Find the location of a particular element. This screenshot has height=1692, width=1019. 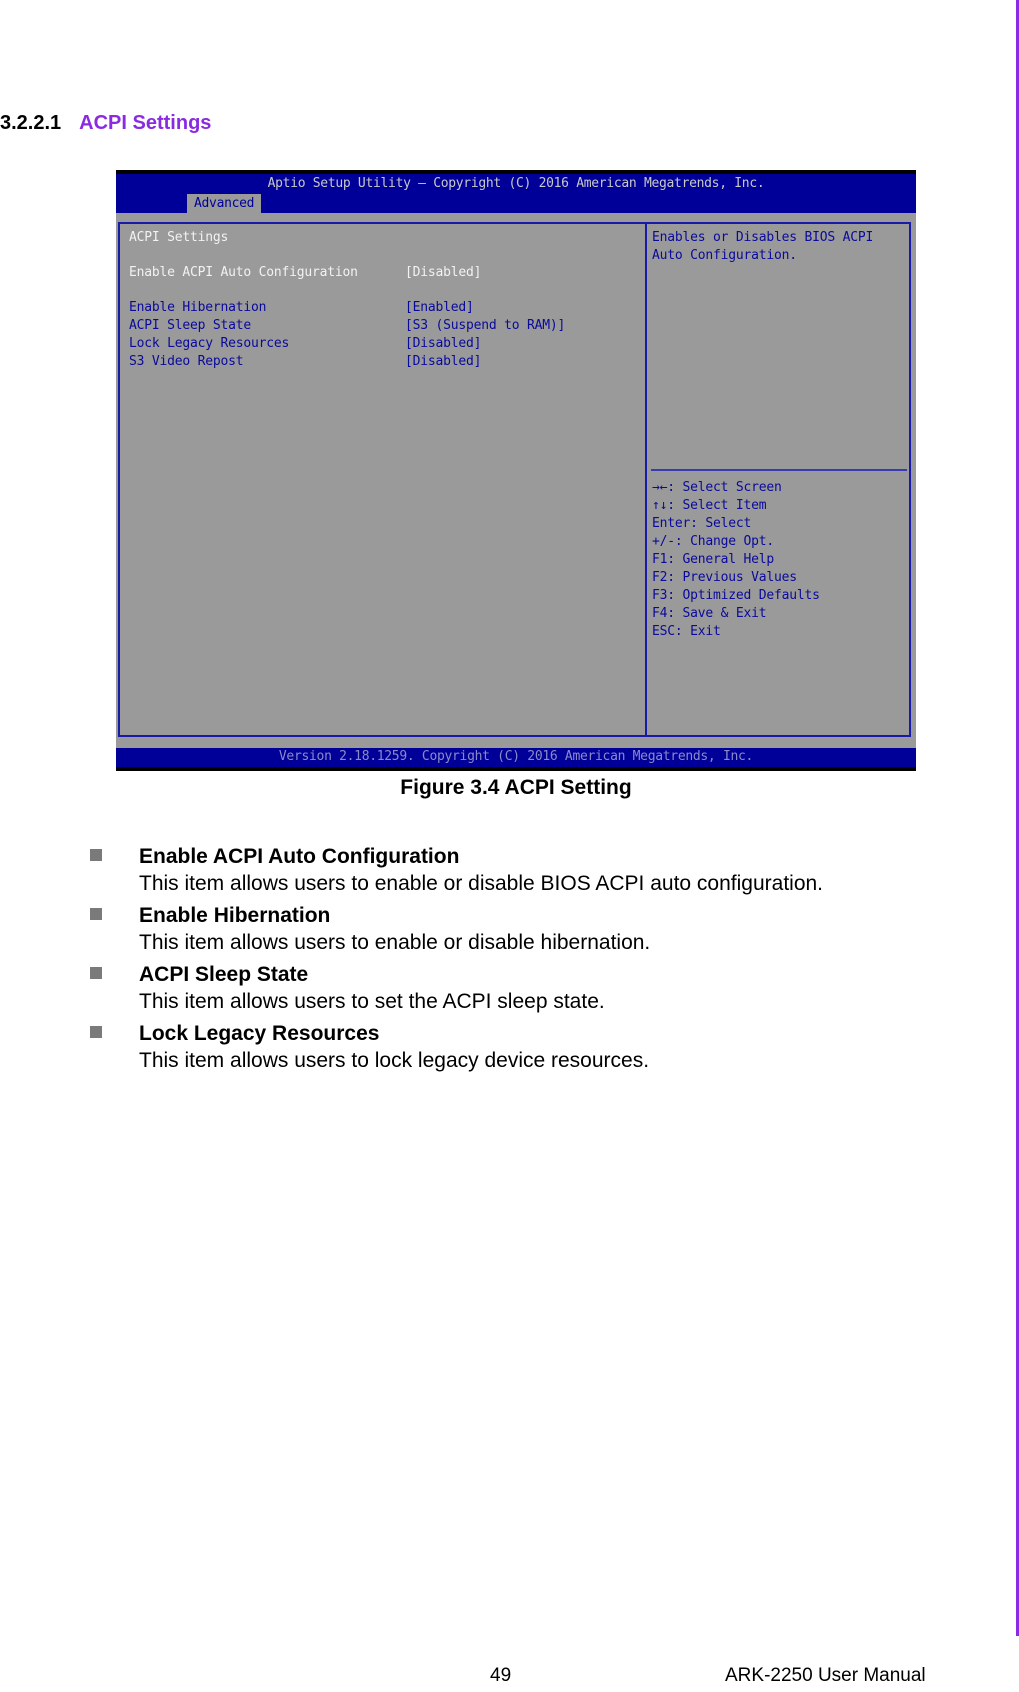

setting-label-acpi-auto-config: Enable ACPI Auto Configuration is located at coordinates (243, 272).